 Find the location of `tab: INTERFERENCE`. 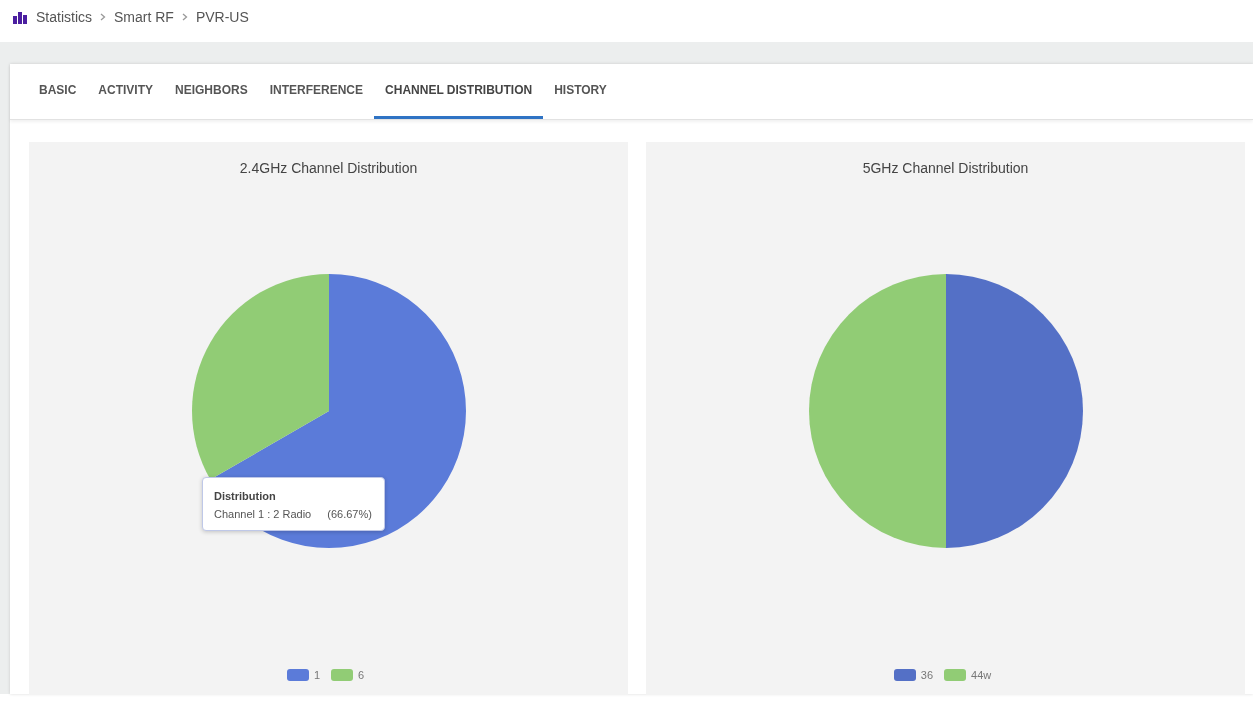

tab: INTERFERENCE is located at coordinates (316, 91).